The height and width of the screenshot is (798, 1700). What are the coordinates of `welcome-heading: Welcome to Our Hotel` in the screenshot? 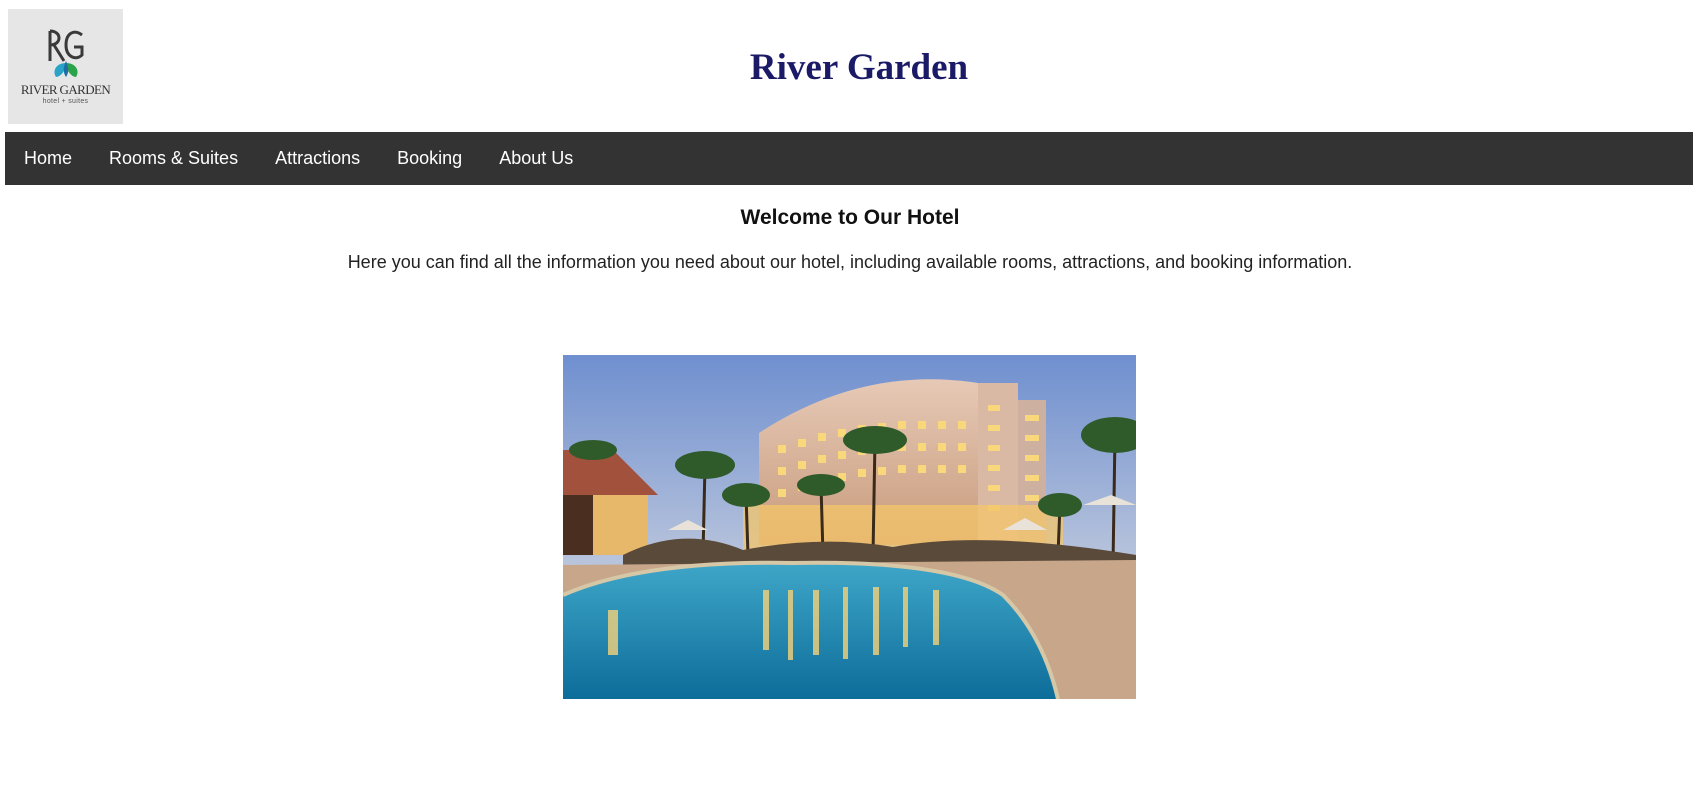 It's located at (850, 217).